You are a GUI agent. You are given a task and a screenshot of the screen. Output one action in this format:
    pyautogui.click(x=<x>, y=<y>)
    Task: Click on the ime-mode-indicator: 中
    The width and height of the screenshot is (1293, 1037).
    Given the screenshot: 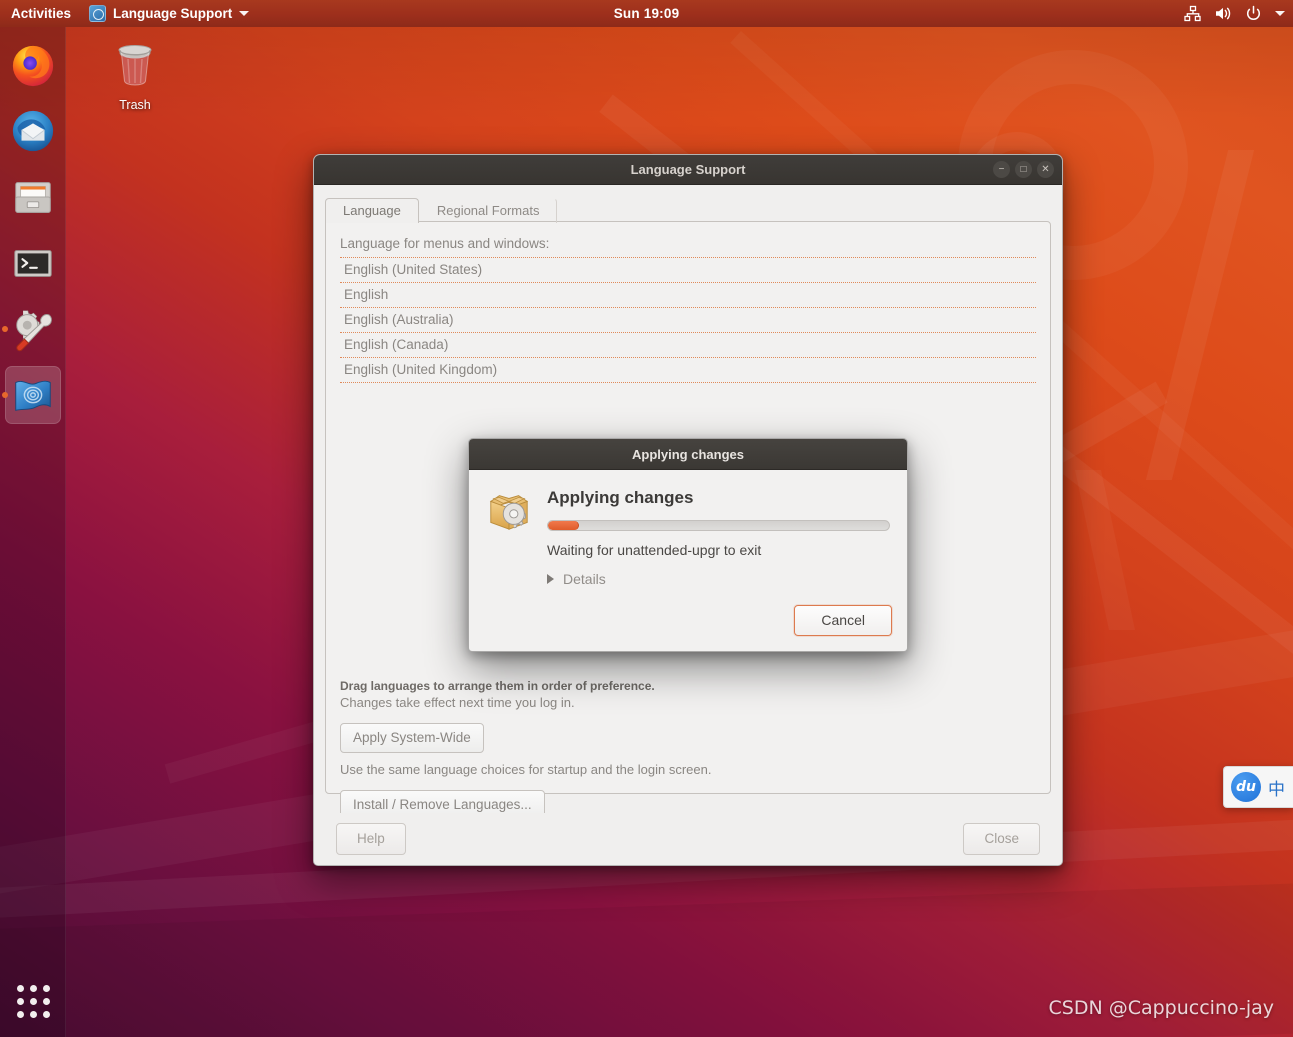 What is the action you would take?
    pyautogui.click(x=1276, y=787)
    